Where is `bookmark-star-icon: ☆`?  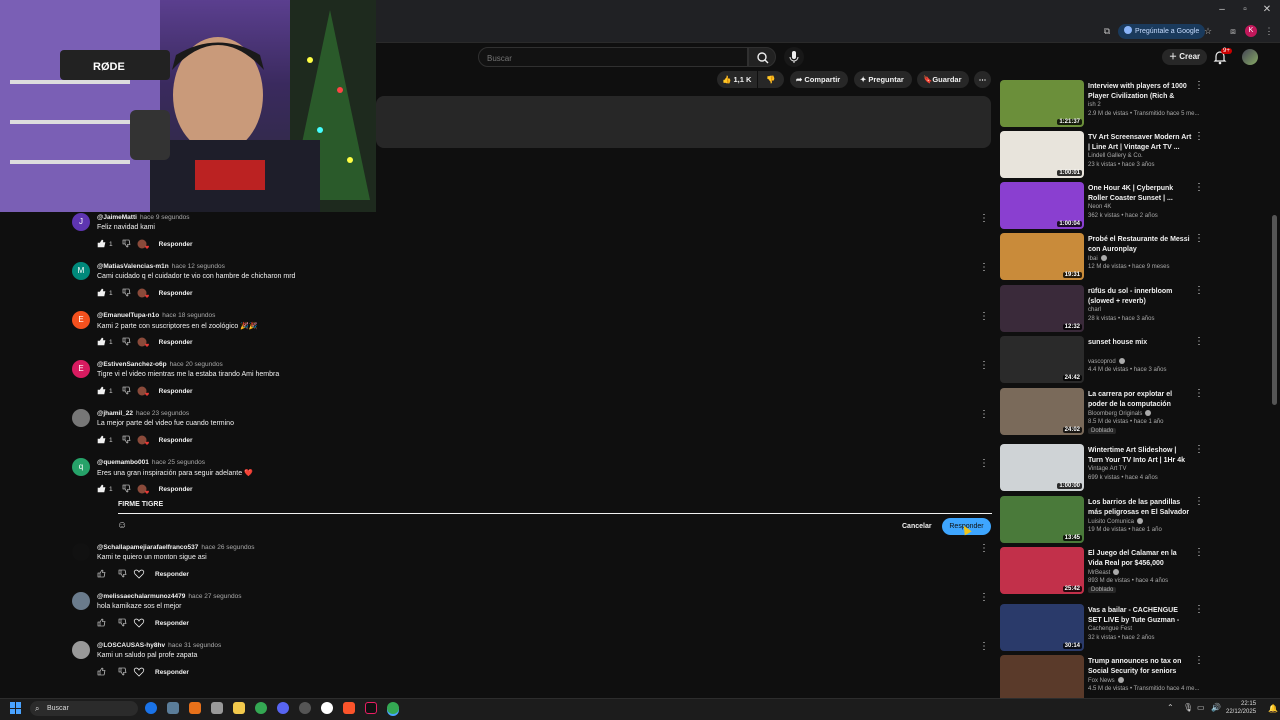
bookmark-star-icon: ☆ is located at coordinates (1208, 31).